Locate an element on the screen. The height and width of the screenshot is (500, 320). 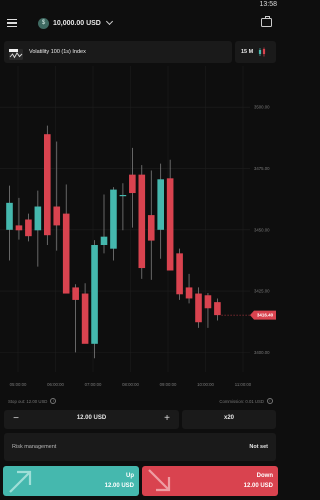
commission-label: Commission: 0.01 USD is located at coordinates (241, 401).